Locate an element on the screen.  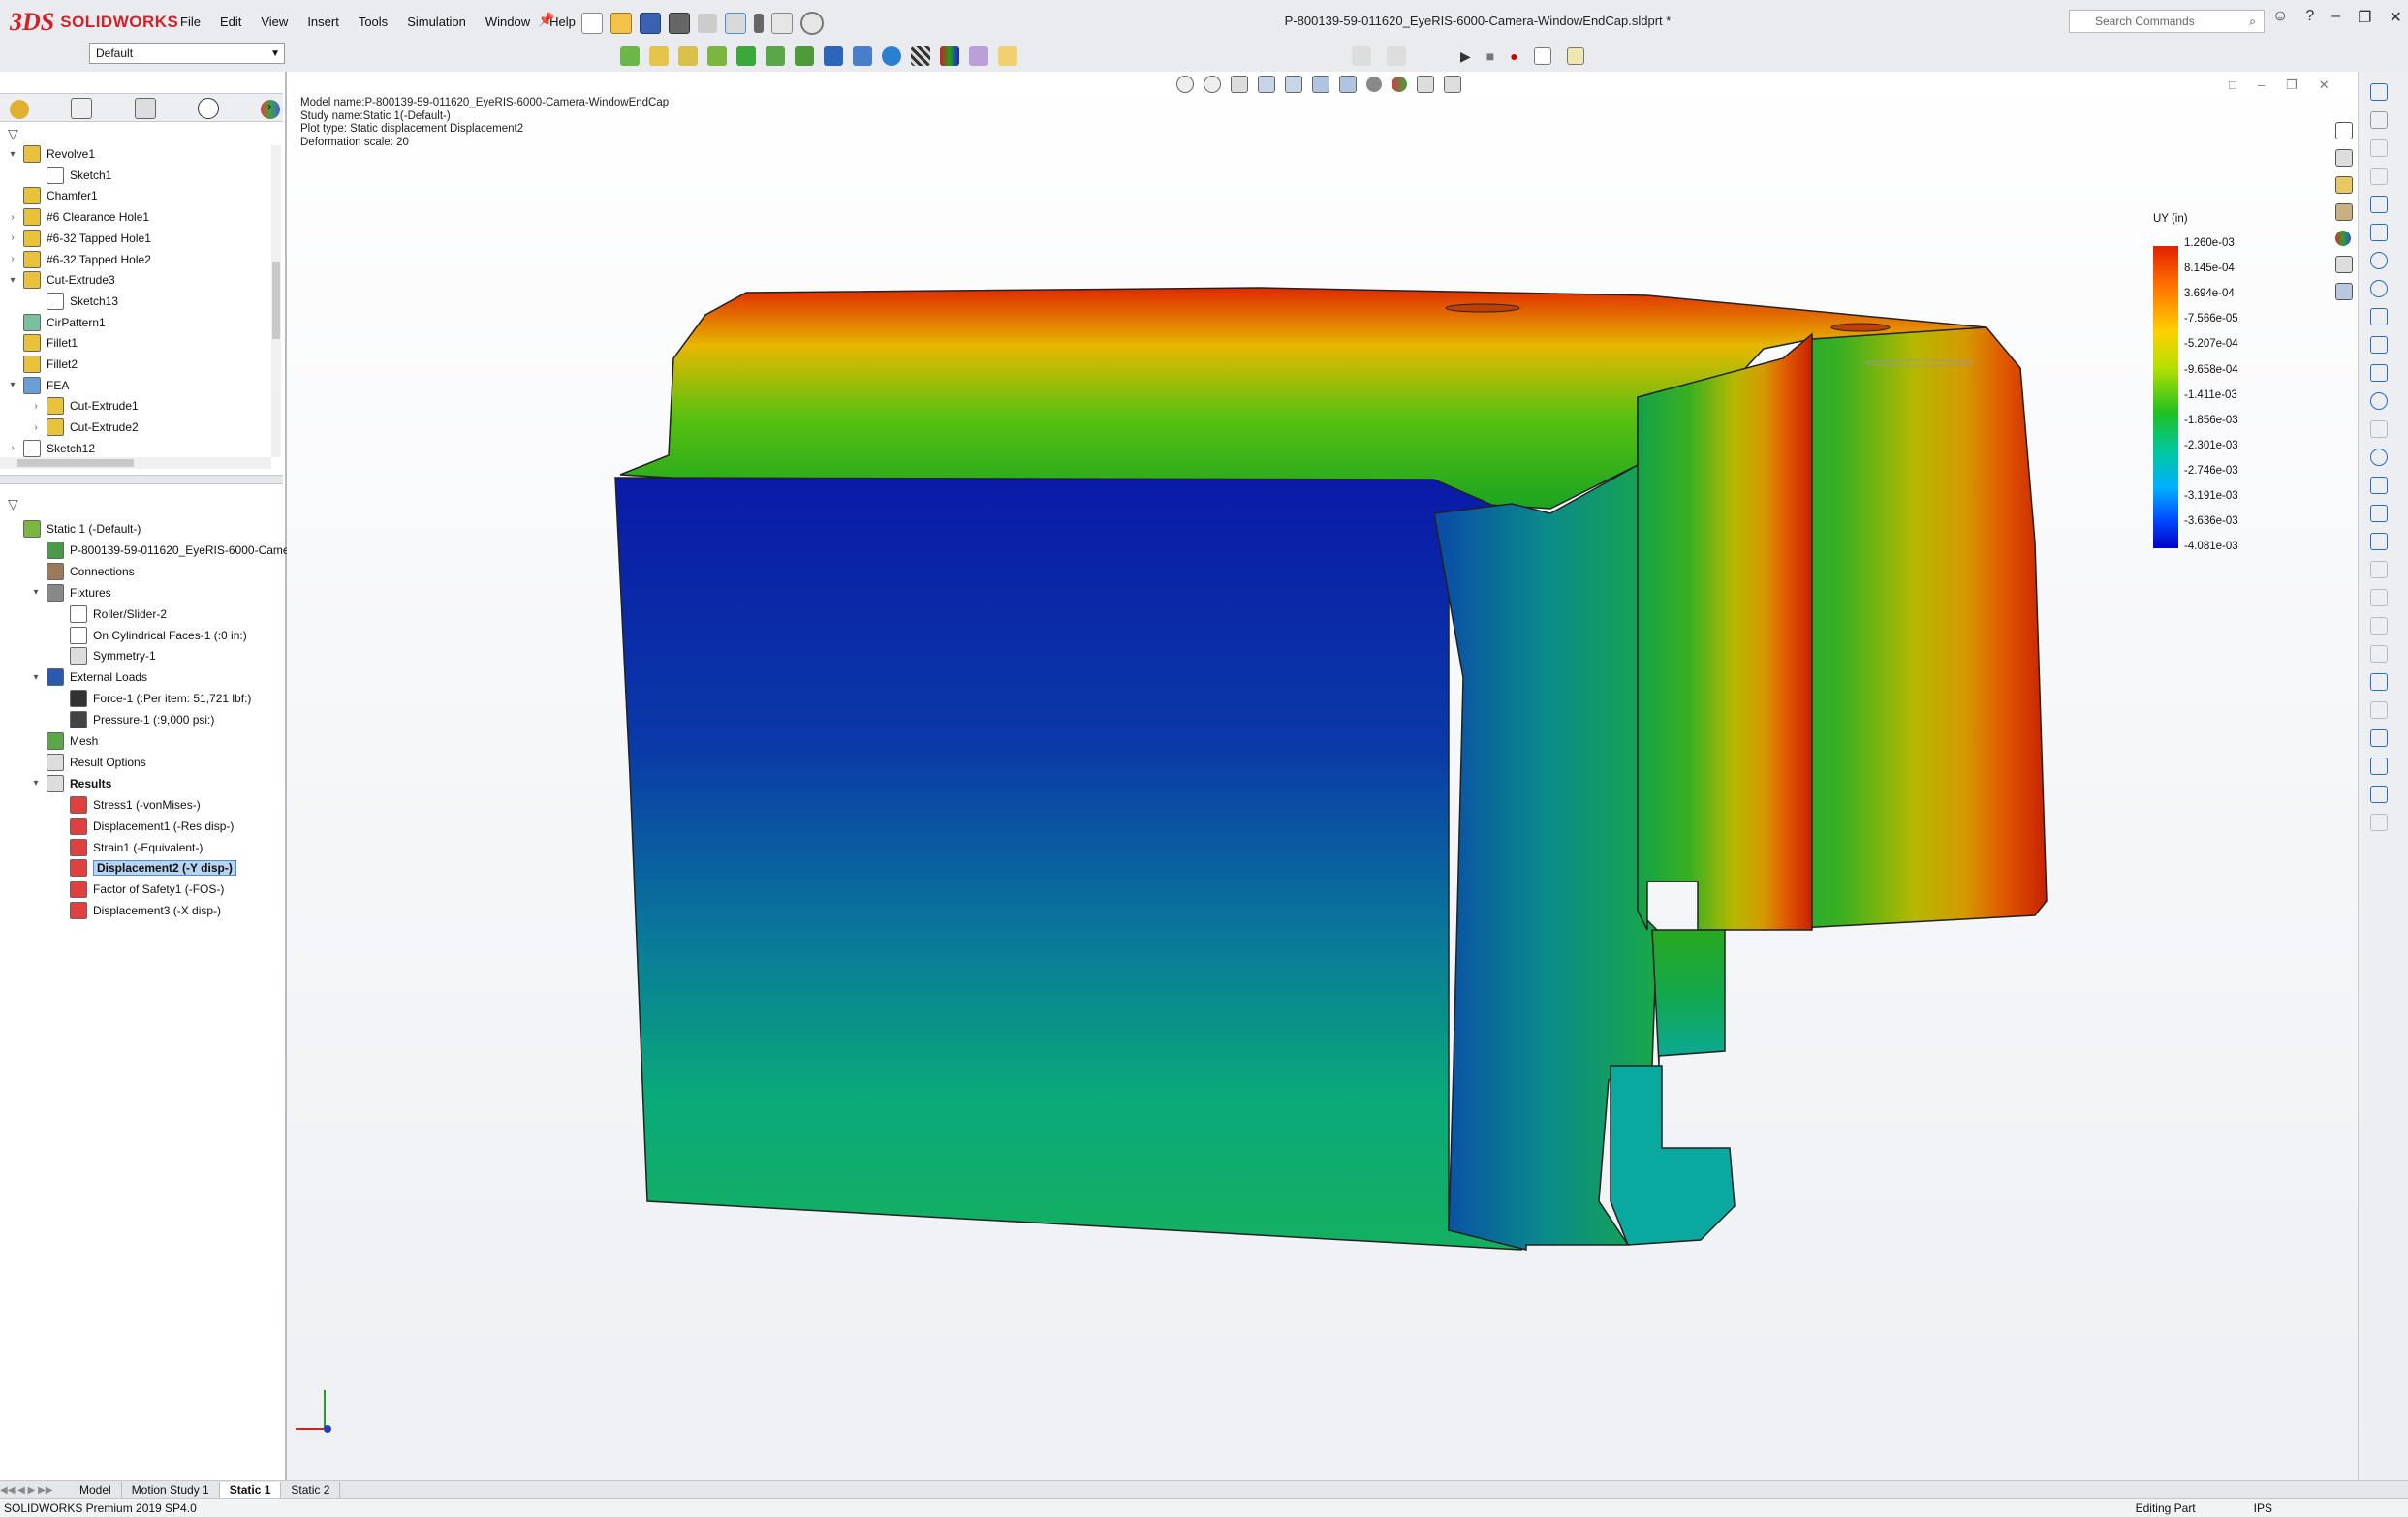
sim-tree-item-row: Displacement1 (-Res disp-) is located at coordinates (144, 826).